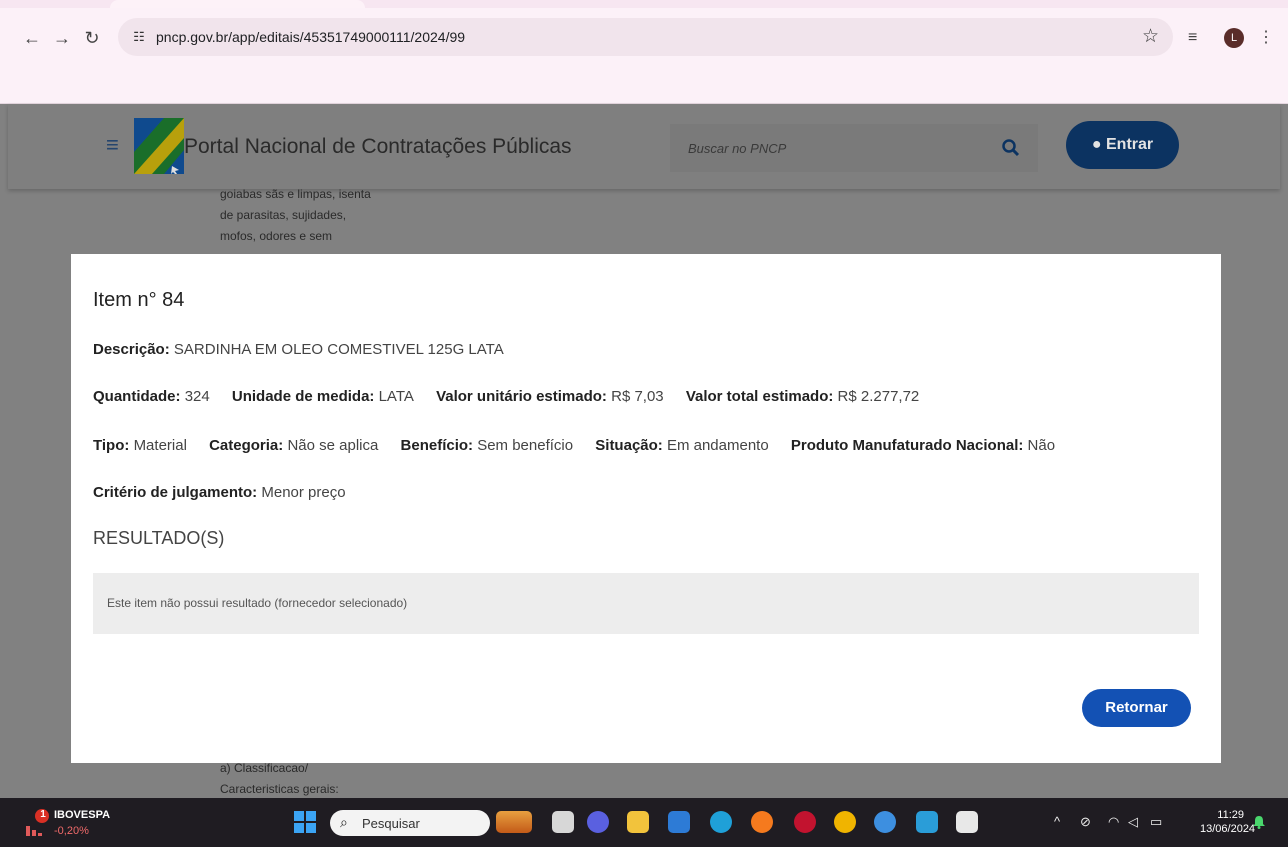 This screenshot has width=1288, height=847. I want to click on windows-start-icon, so click(305, 822).